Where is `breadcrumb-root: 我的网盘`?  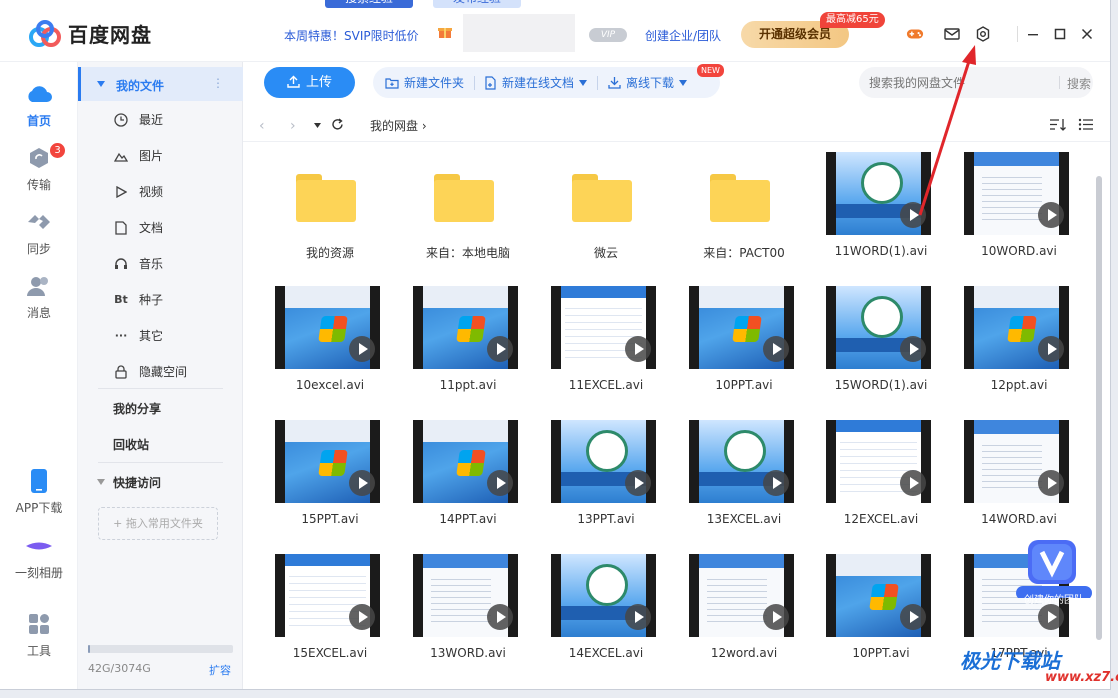 breadcrumb-root: 我的网盘 is located at coordinates (394, 126).